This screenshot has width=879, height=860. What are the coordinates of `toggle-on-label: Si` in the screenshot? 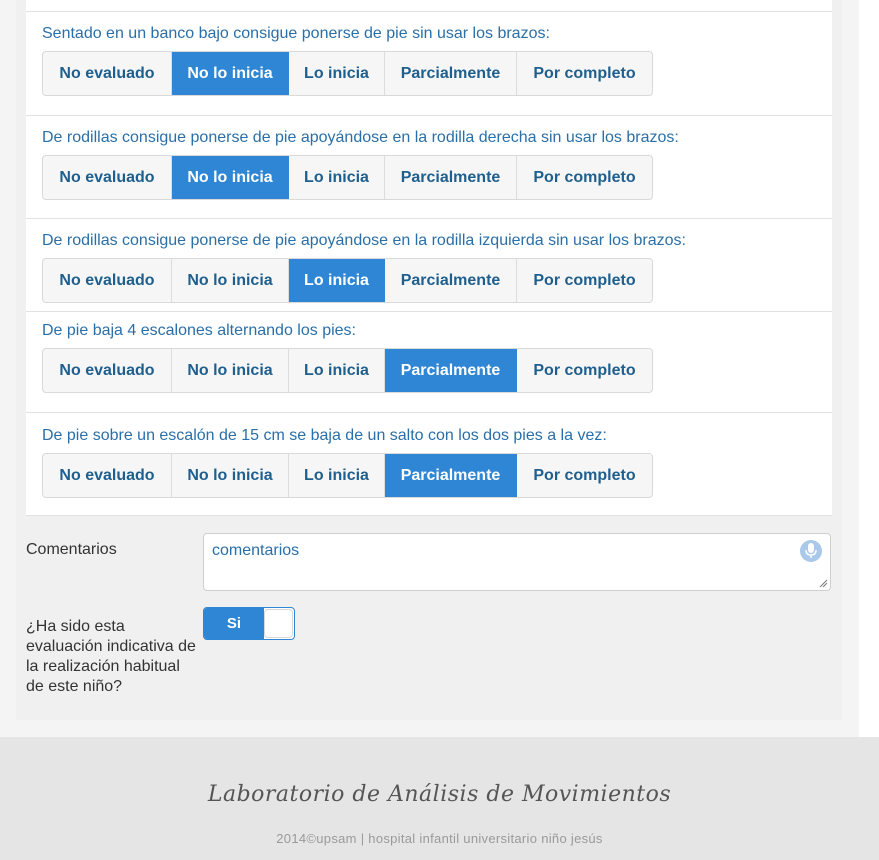 It's located at (234, 623).